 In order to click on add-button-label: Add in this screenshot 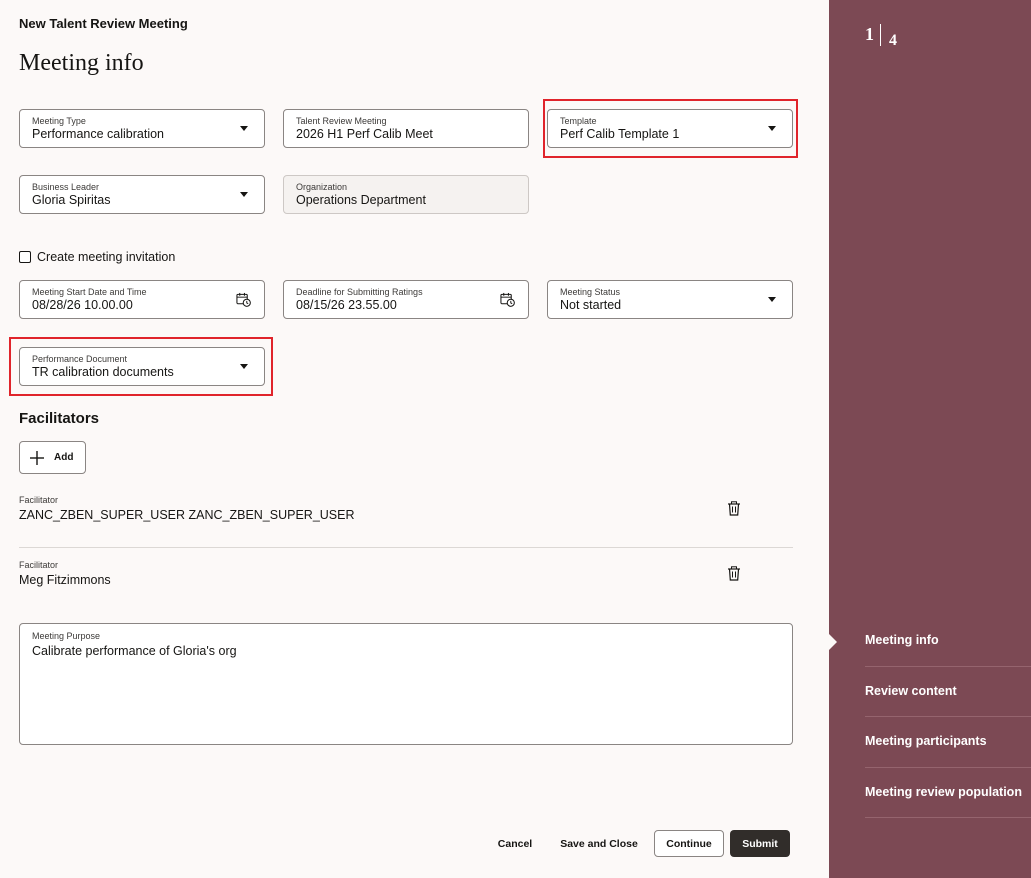, I will do `click(64, 457)`.